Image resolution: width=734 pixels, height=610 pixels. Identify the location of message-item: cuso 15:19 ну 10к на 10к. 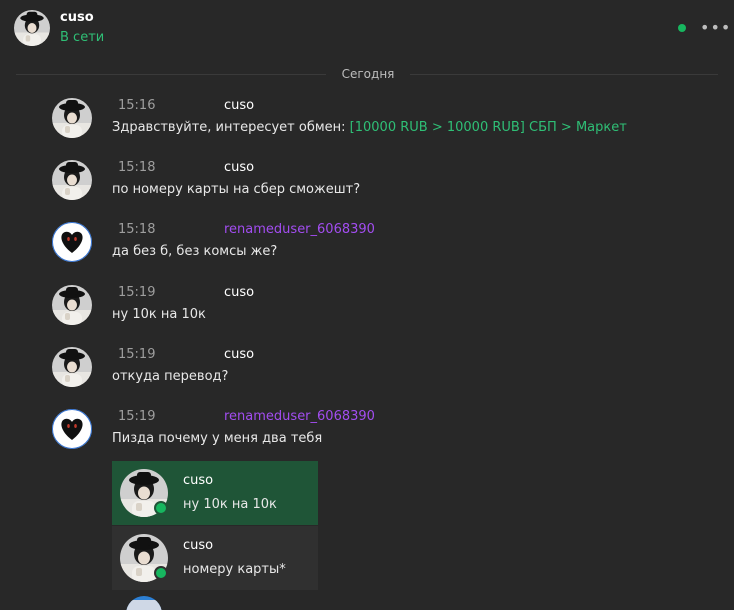
(367, 313).